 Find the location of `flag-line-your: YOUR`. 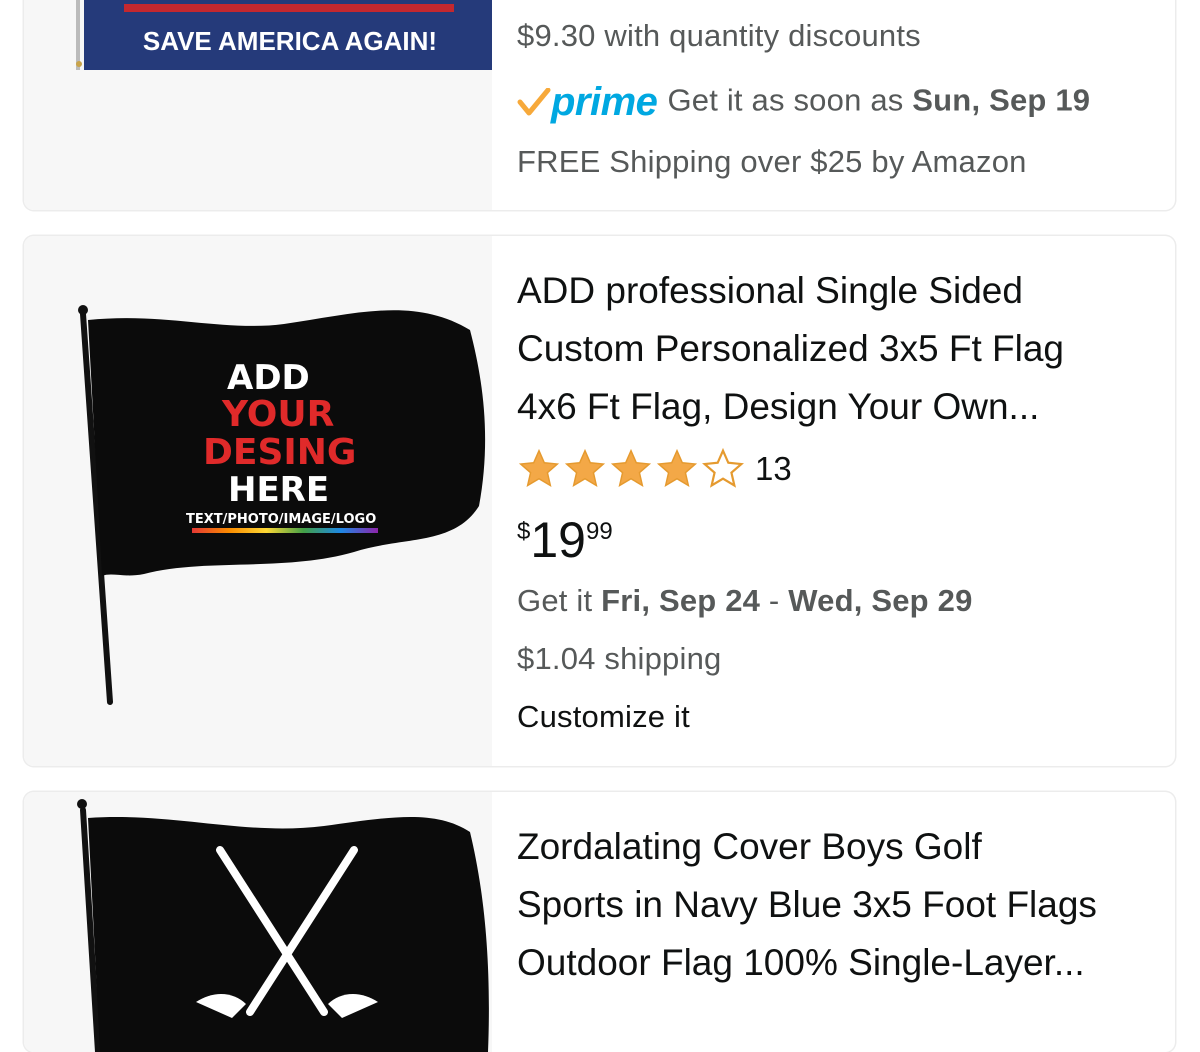

flag-line-your: YOUR is located at coordinates (278, 414).